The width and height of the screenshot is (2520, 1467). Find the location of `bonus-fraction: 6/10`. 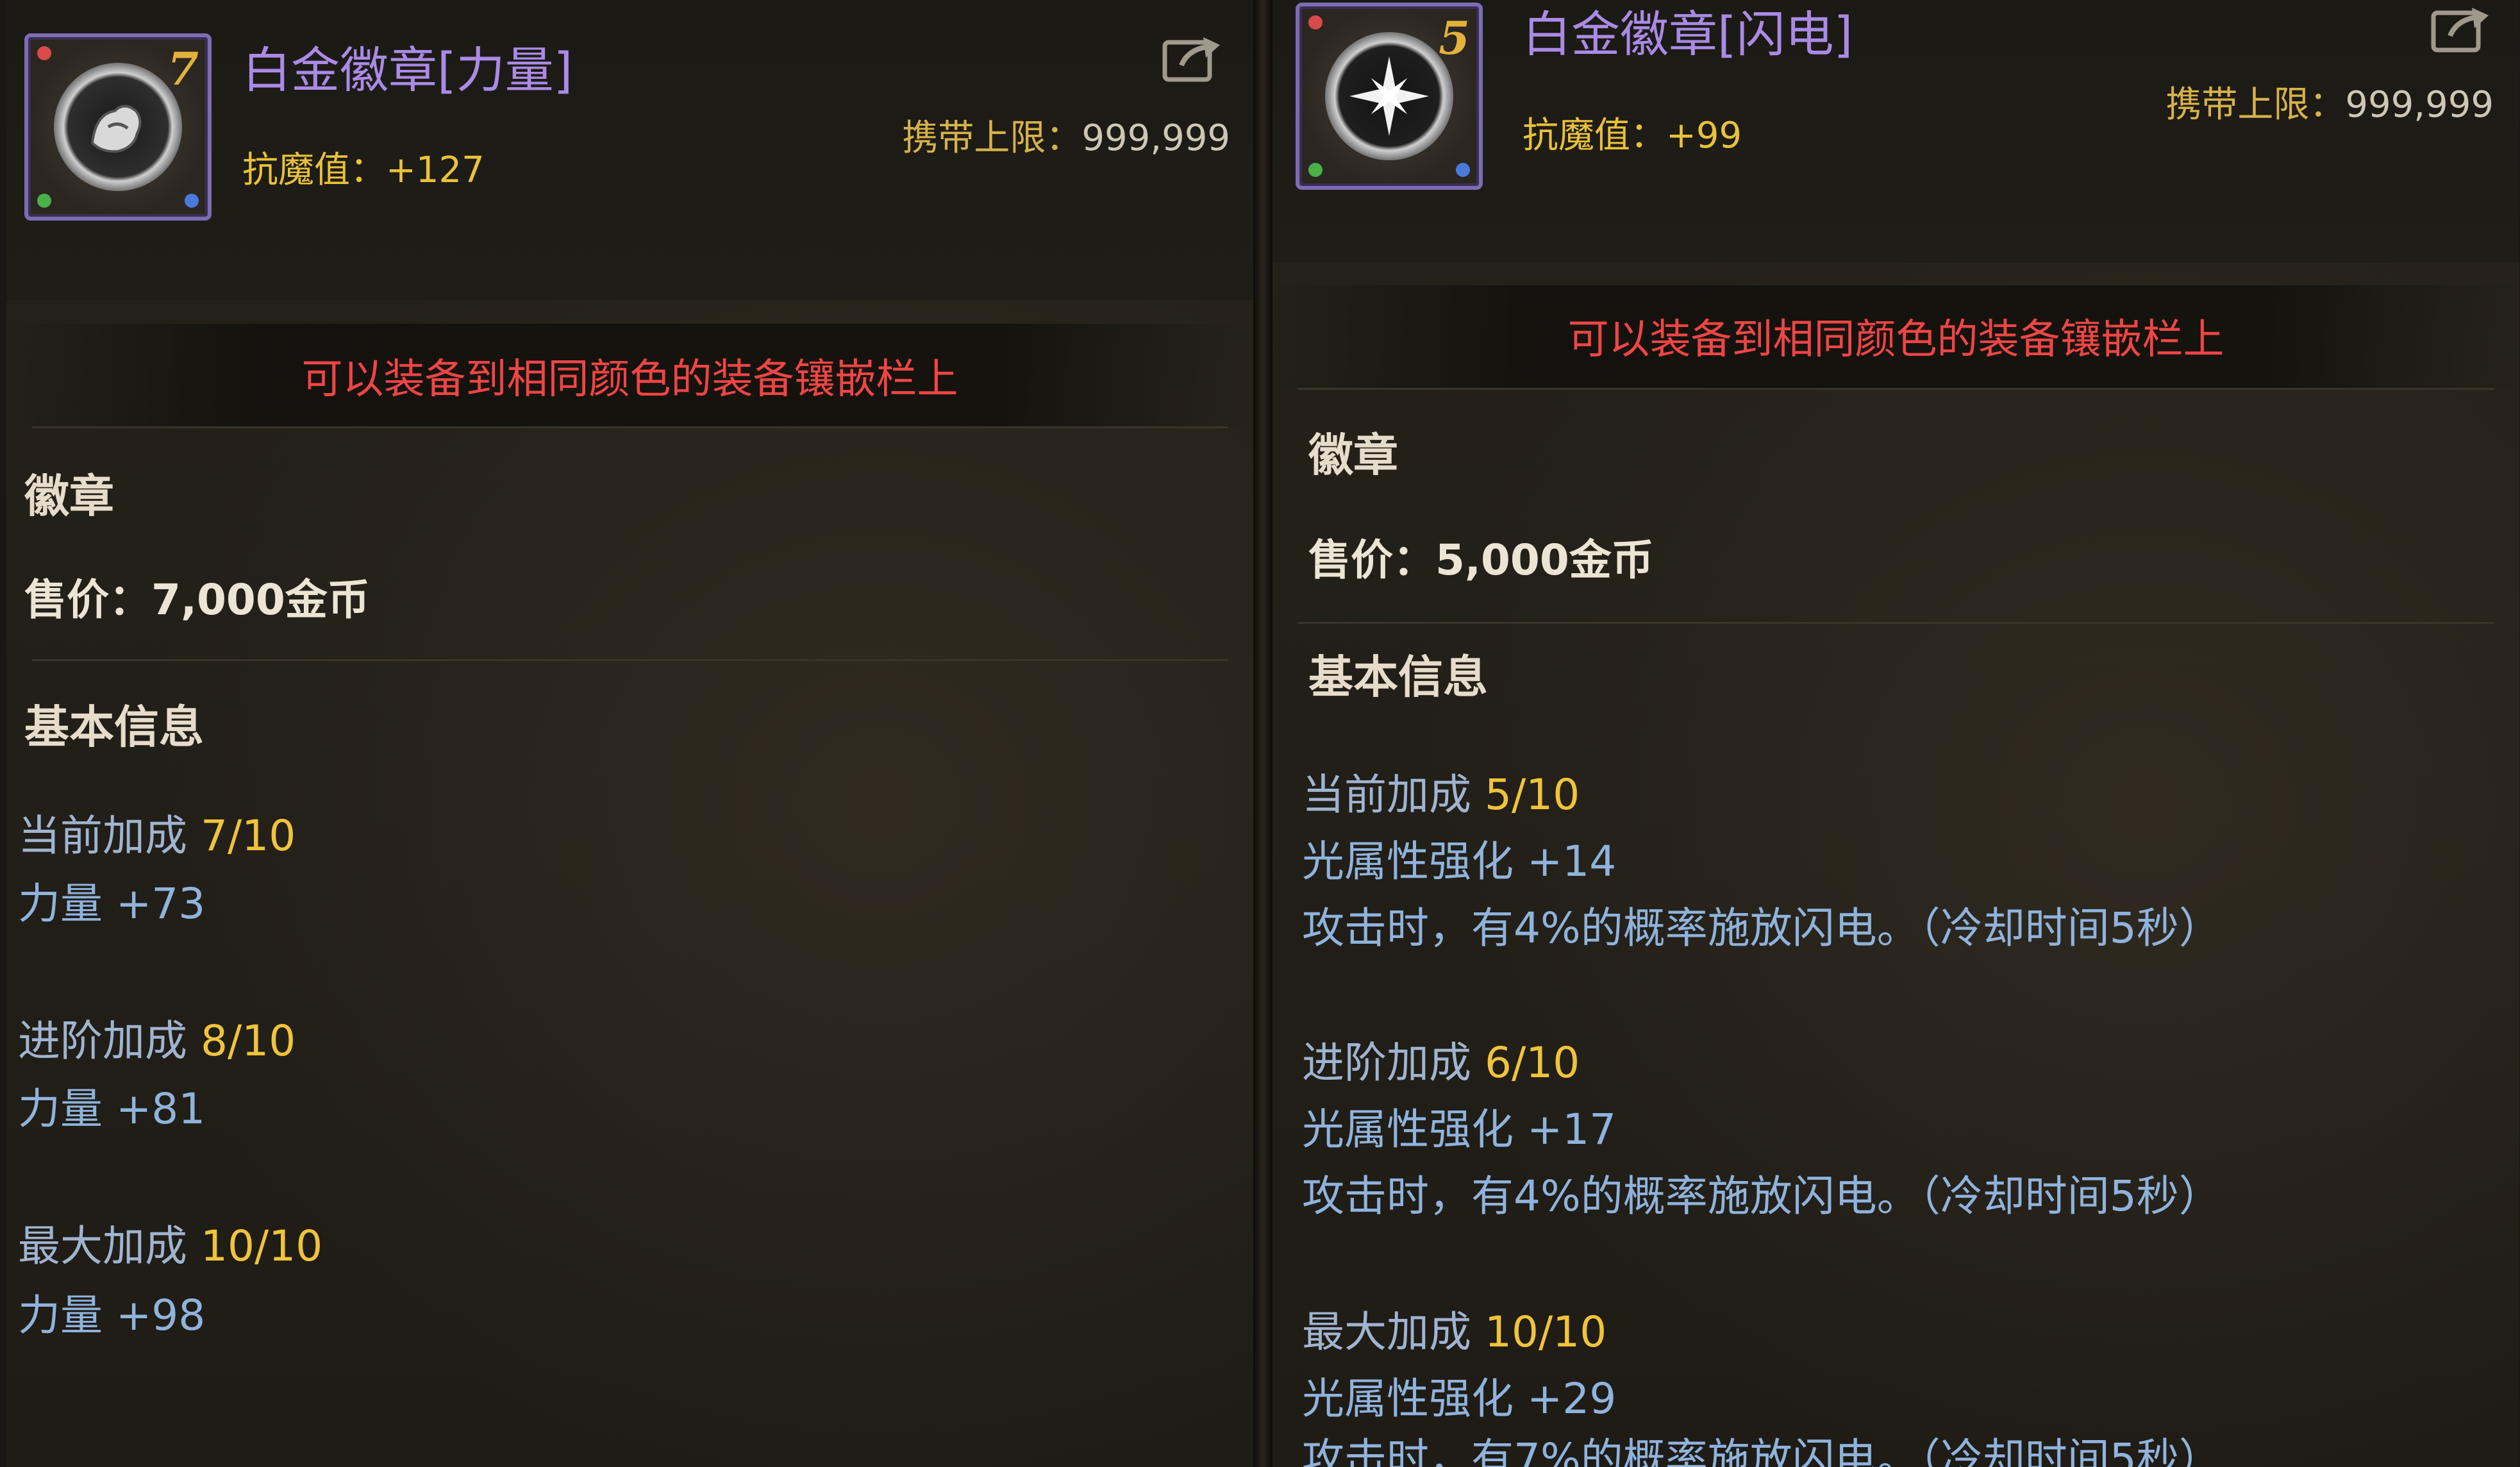

bonus-fraction: 6/10 is located at coordinates (1532, 1062).